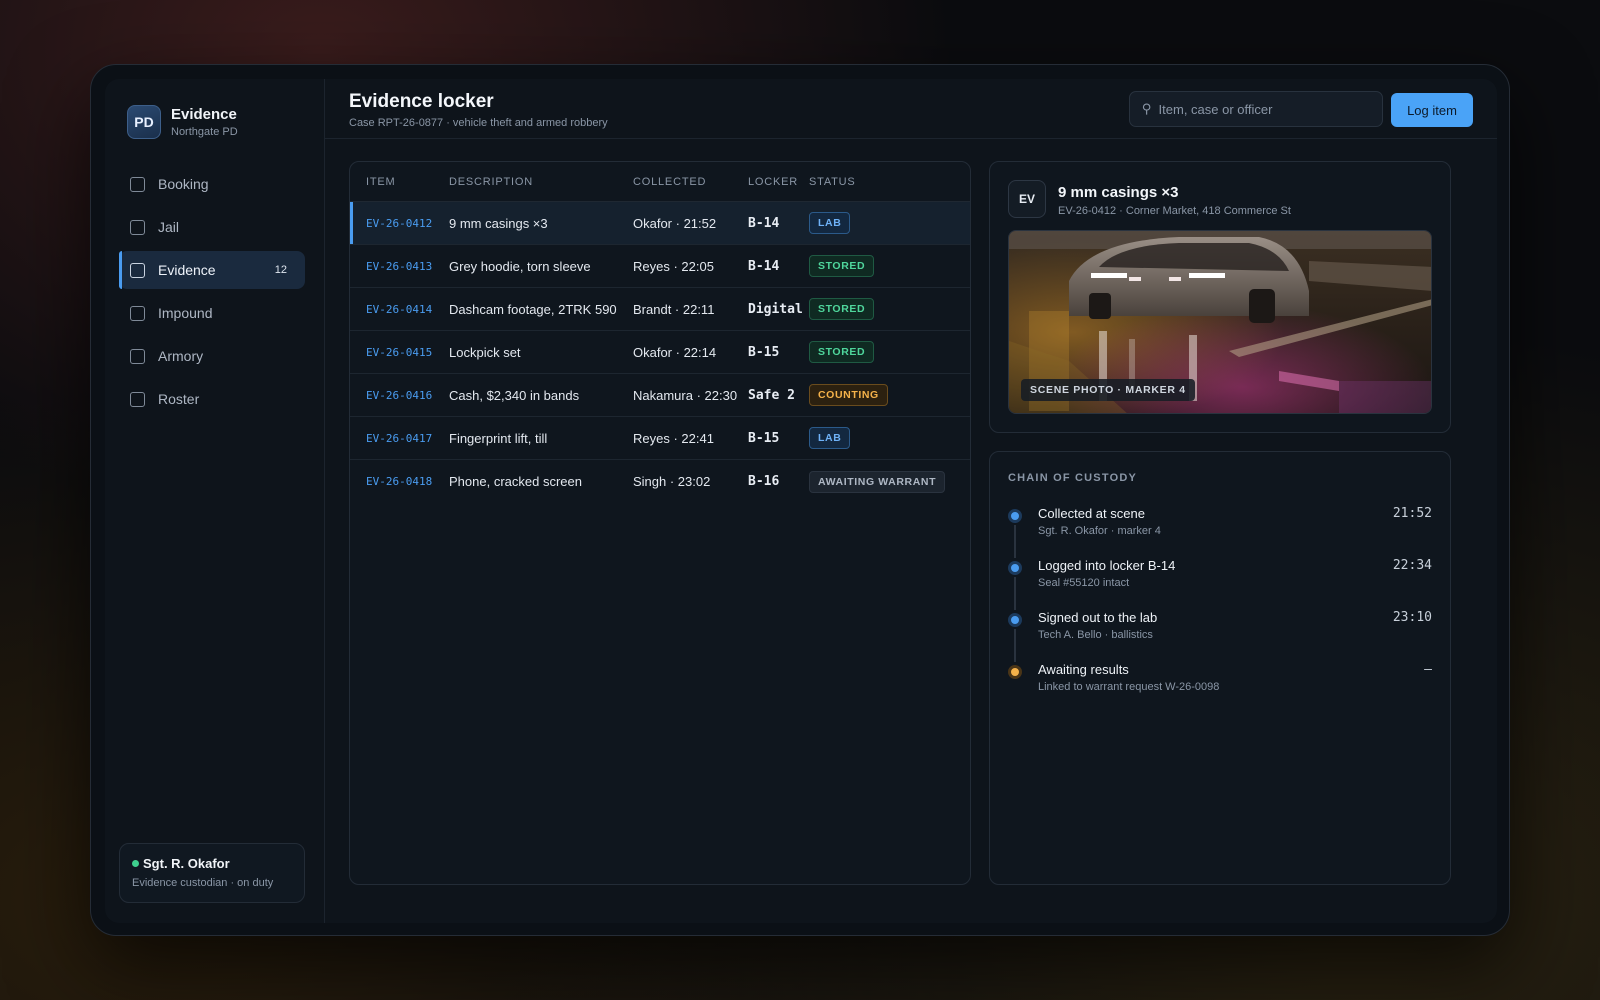  I want to click on log-item-button: Log item, so click(1432, 110).